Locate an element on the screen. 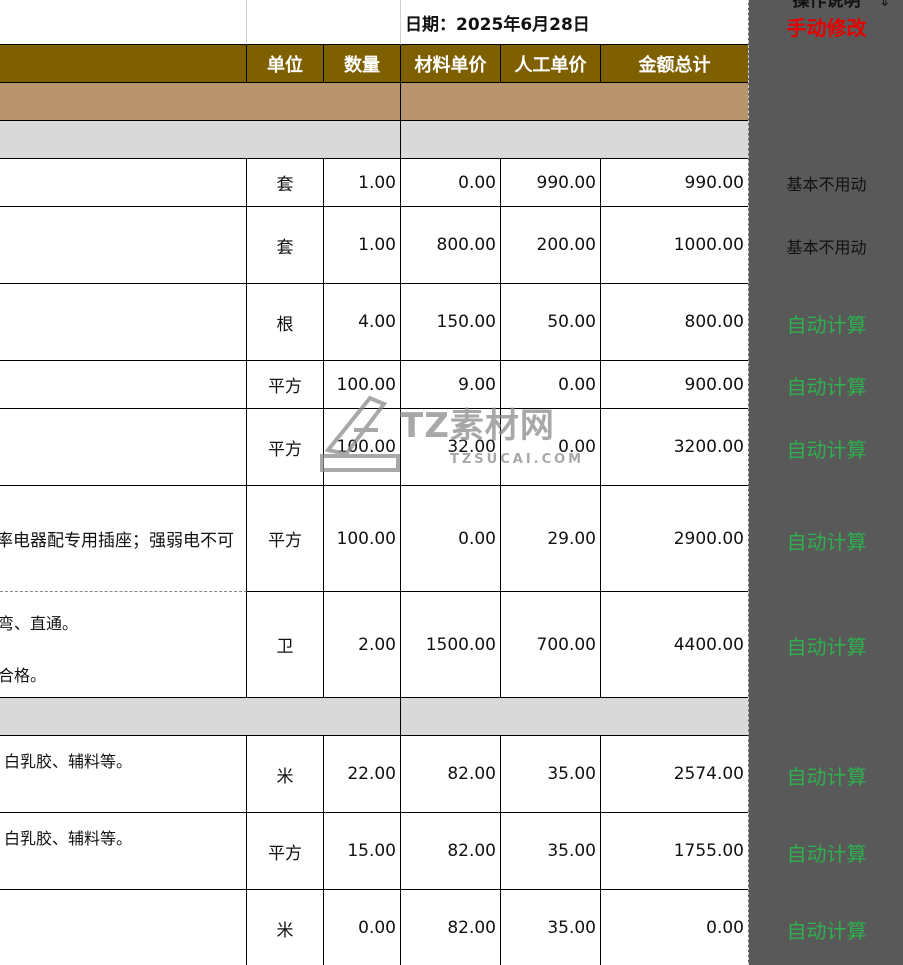 Image resolution: width=903 pixels, height=965 pixels. cell-blank-a is located at coordinates (123, 22).